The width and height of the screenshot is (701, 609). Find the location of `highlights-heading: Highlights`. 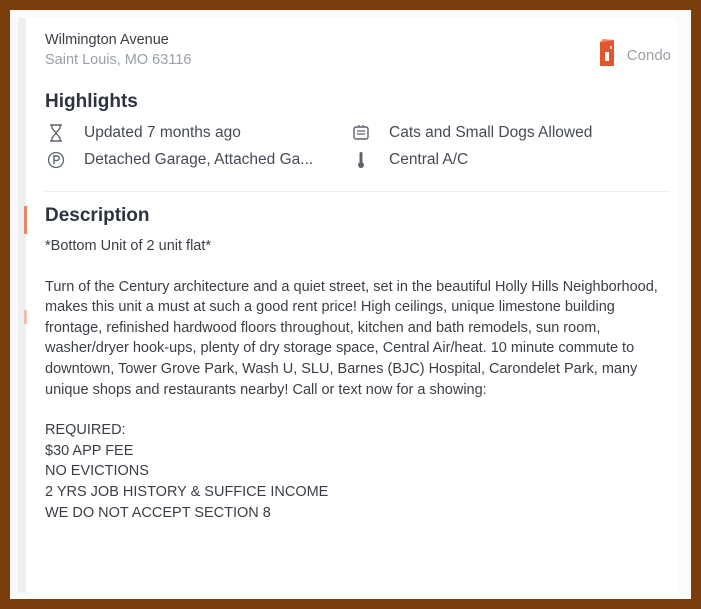

highlights-heading: Highlights is located at coordinates (91, 101).